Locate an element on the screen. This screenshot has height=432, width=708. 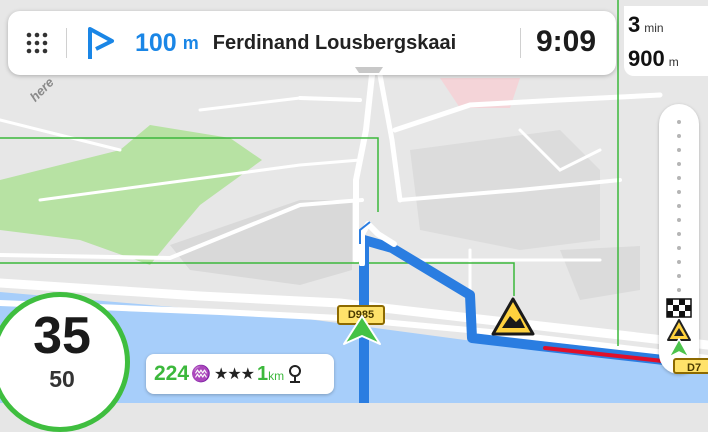
speed-limit: 50 is located at coordinates (62, 379).